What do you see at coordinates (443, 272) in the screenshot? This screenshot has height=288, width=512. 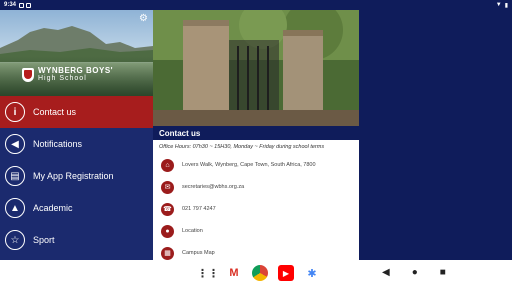 I see `recents-icon: ■` at bounding box center [443, 272].